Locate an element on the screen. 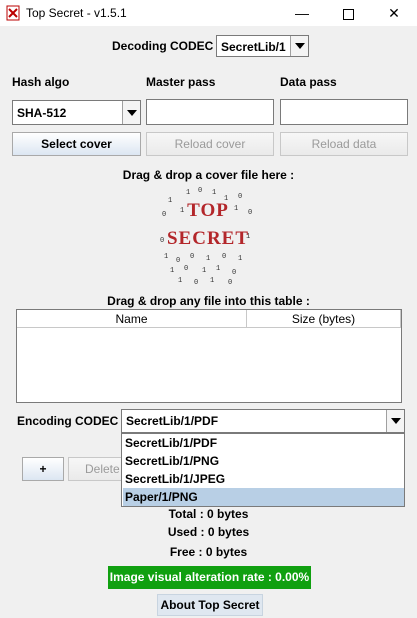 The height and width of the screenshot is (618, 417). select-cover-button: Select cover is located at coordinates (76, 144).